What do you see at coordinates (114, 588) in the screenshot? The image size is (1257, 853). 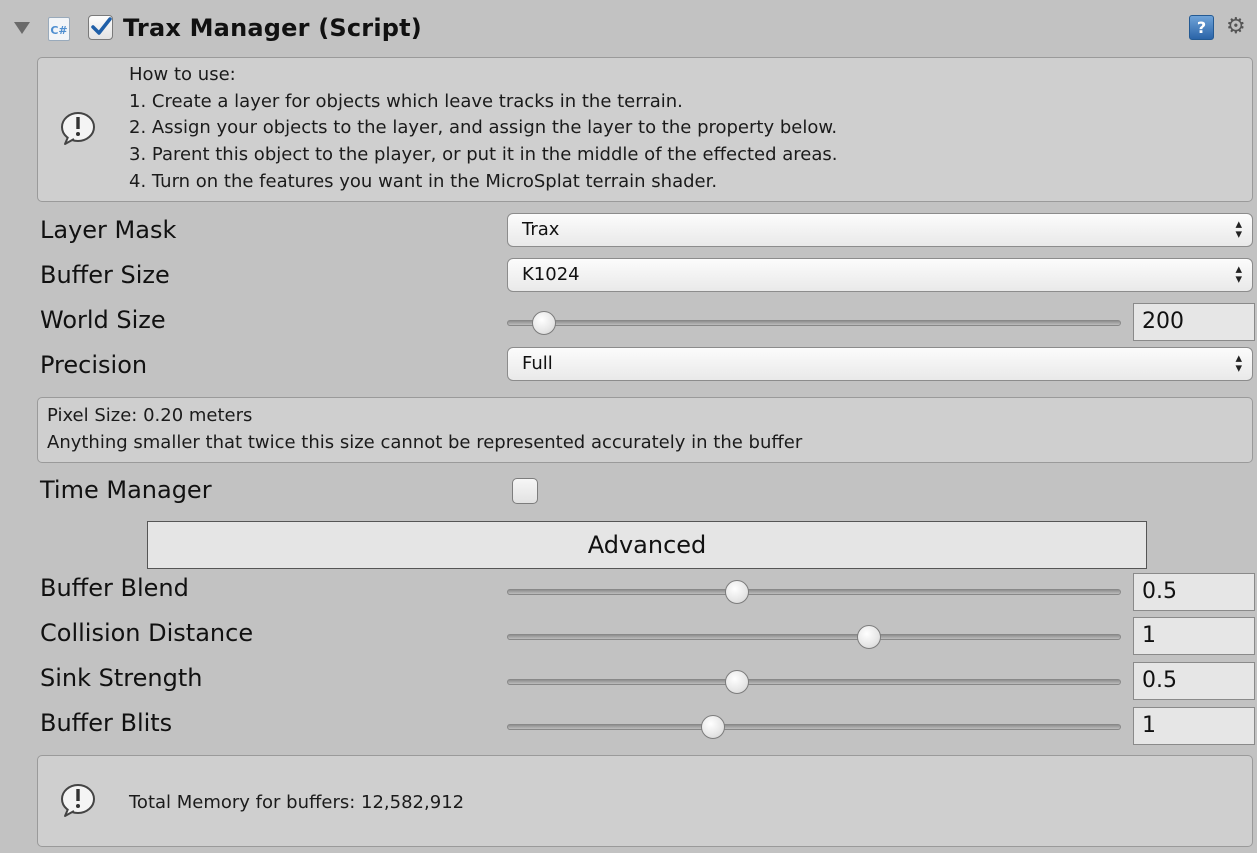 I see `buffer-blend-label: Buffer Blend` at bounding box center [114, 588].